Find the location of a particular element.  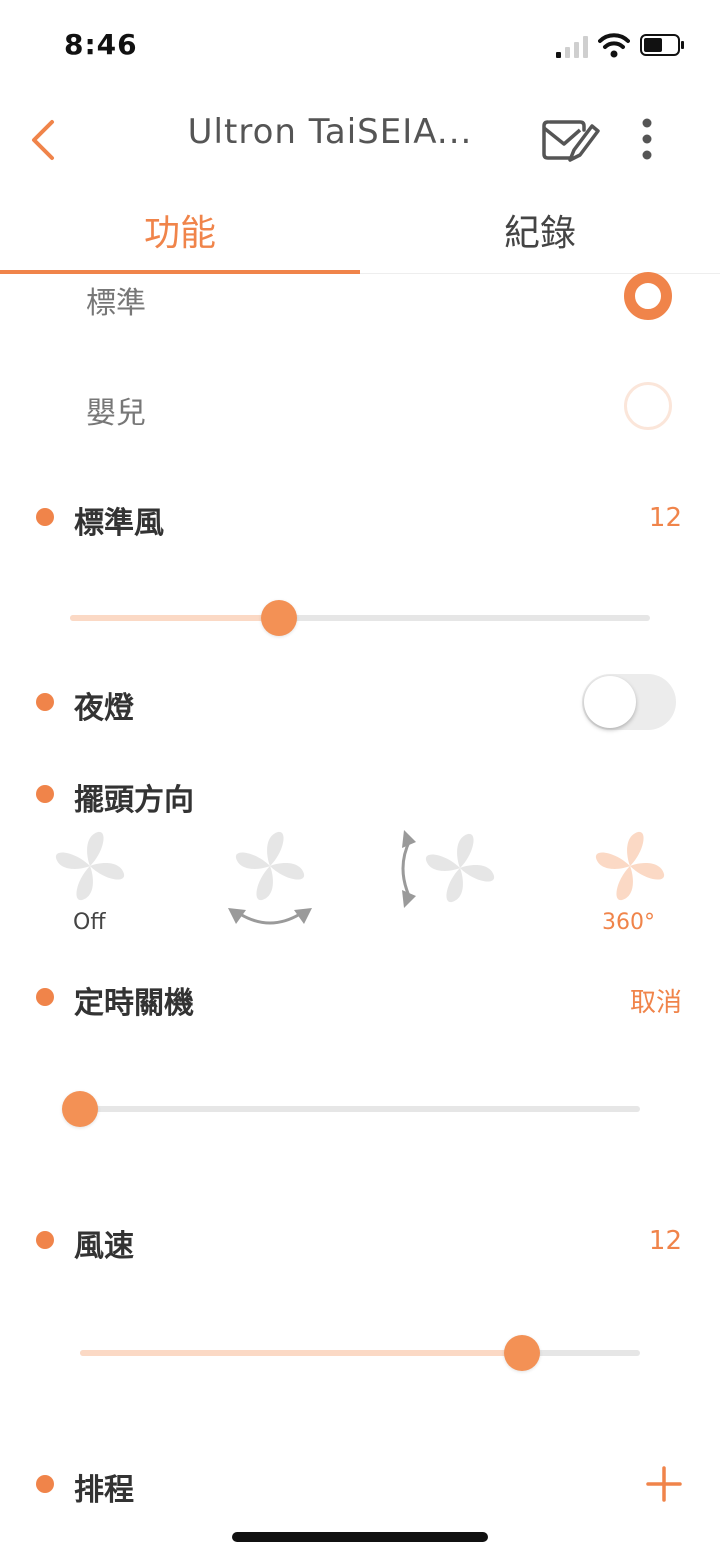

night-light-title: 夜燈 is located at coordinates (104, 708).